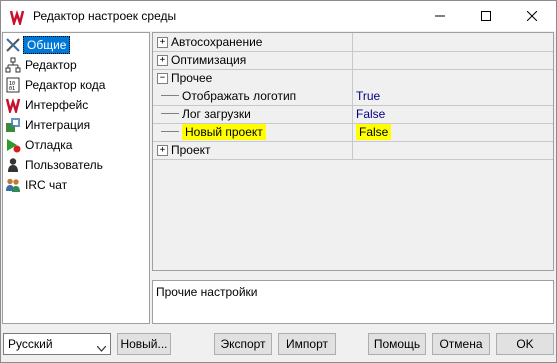 This screenshot has width=557, height=363. Describe the element at coordinates (57, 344) in the screenshot. I see `language-select: Русский` at that location.